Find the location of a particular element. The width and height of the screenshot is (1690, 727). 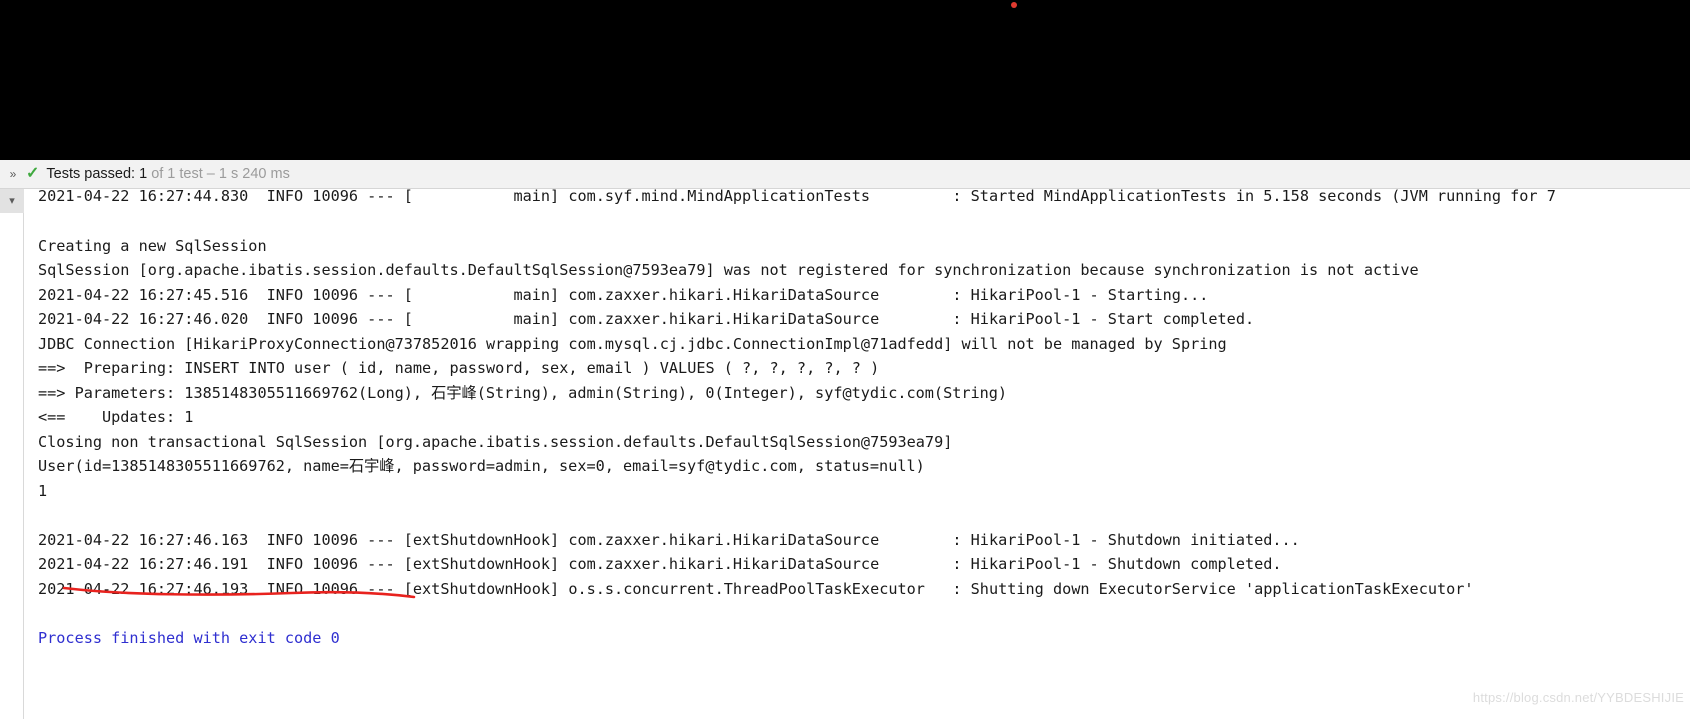

green-check-icon: ✓ is located at coordinates (33, 173).